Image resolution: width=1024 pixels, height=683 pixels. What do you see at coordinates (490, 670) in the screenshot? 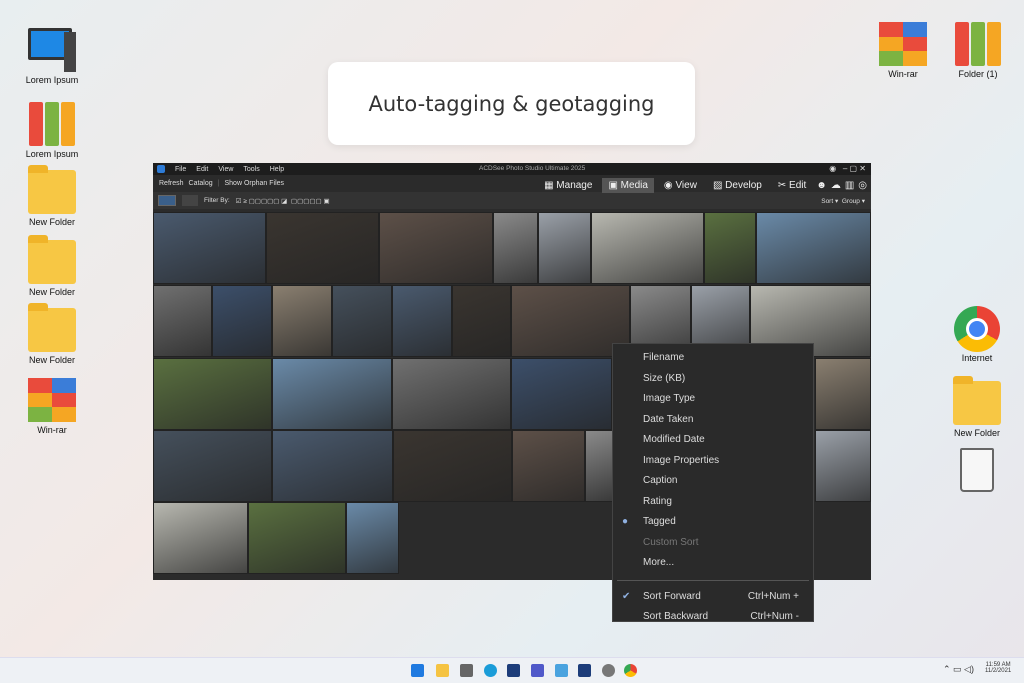
I see `edge-icon` at bounding box center [490, 670].